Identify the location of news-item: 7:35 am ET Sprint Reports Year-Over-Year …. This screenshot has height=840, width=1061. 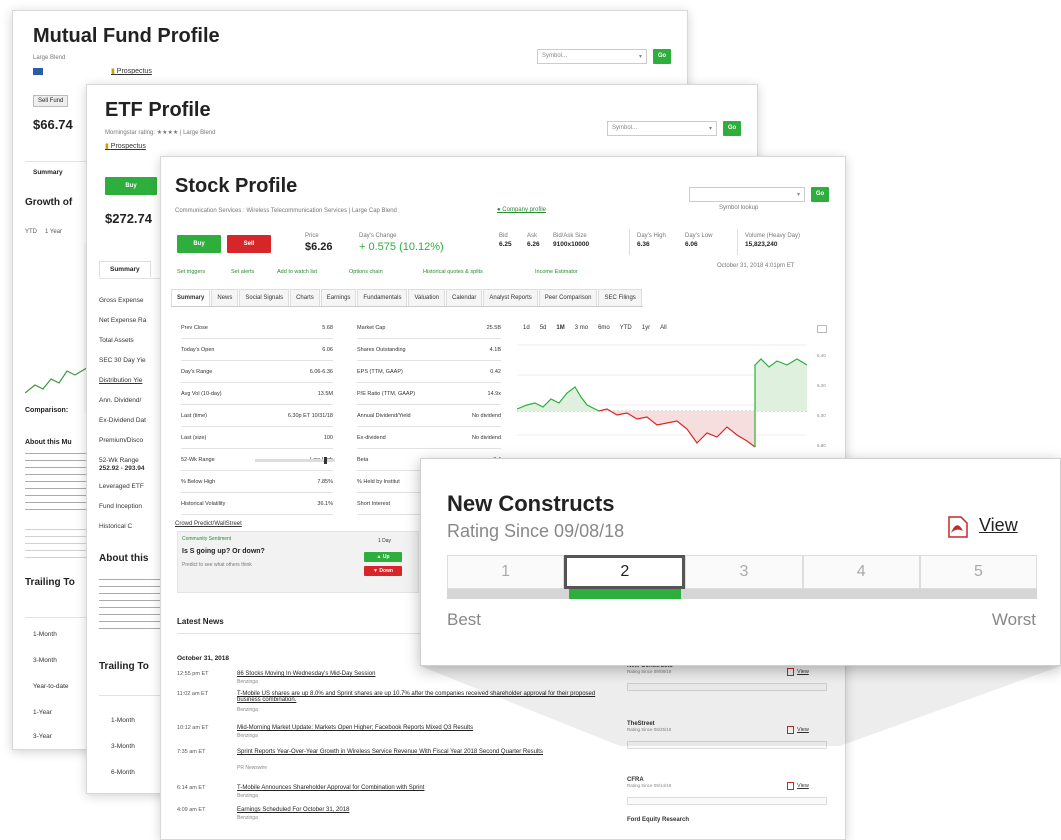
(397, 760).